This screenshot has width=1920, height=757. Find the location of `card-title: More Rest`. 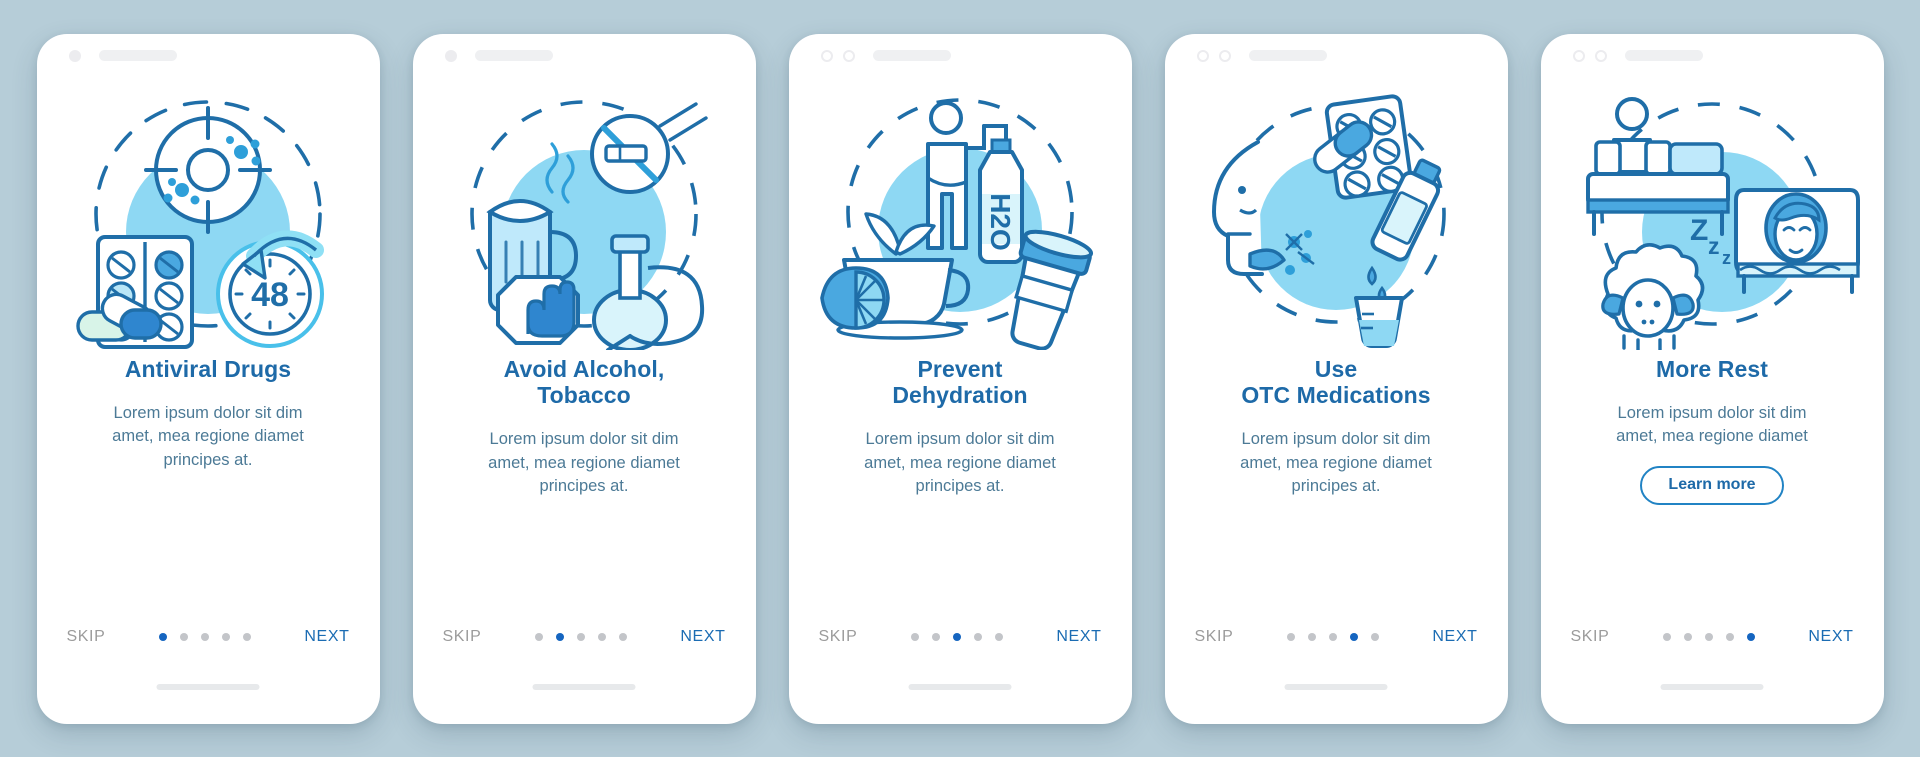

card-title: More Rest is located at coordinates (1712, 368).